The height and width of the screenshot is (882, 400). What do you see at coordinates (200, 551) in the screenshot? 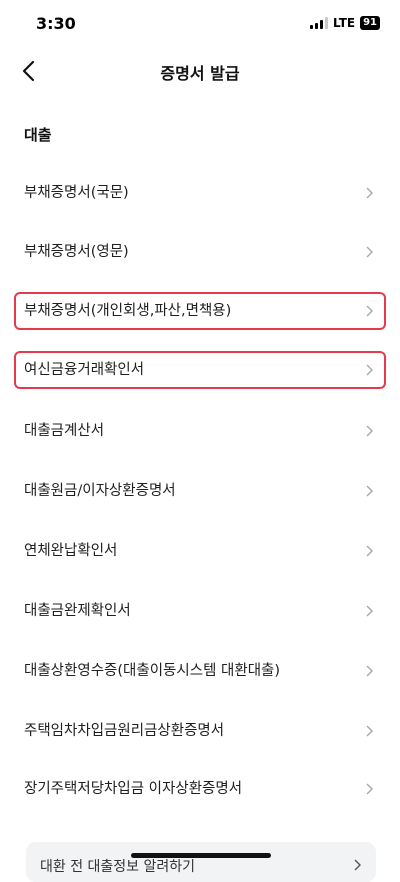
I see `menu-item-arrears-paid-confirmation: 연체완납확인서` at bounding box center [200, 551].